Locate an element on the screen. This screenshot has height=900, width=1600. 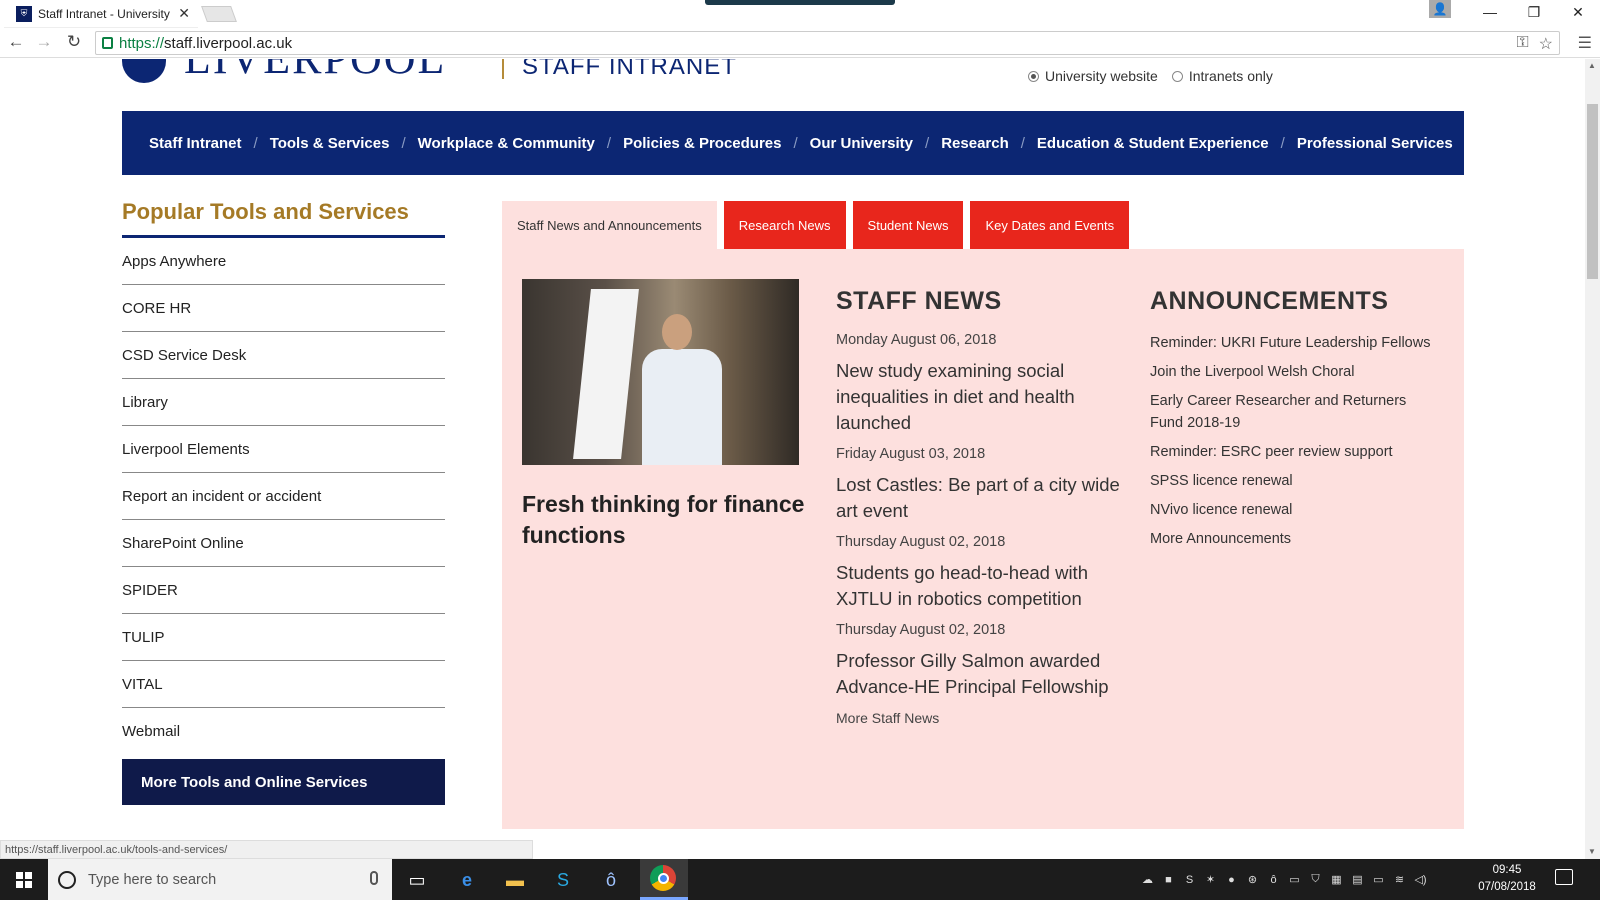
cortana-icon is located at coordinates (67, 879).